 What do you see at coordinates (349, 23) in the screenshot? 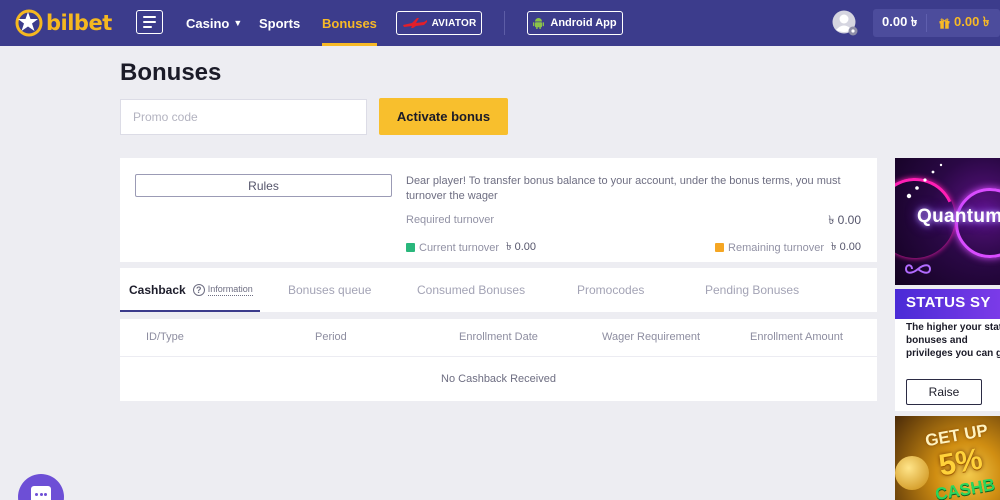
I see `nav-bonuses: Bonuses` at bounding box center [349, 23].